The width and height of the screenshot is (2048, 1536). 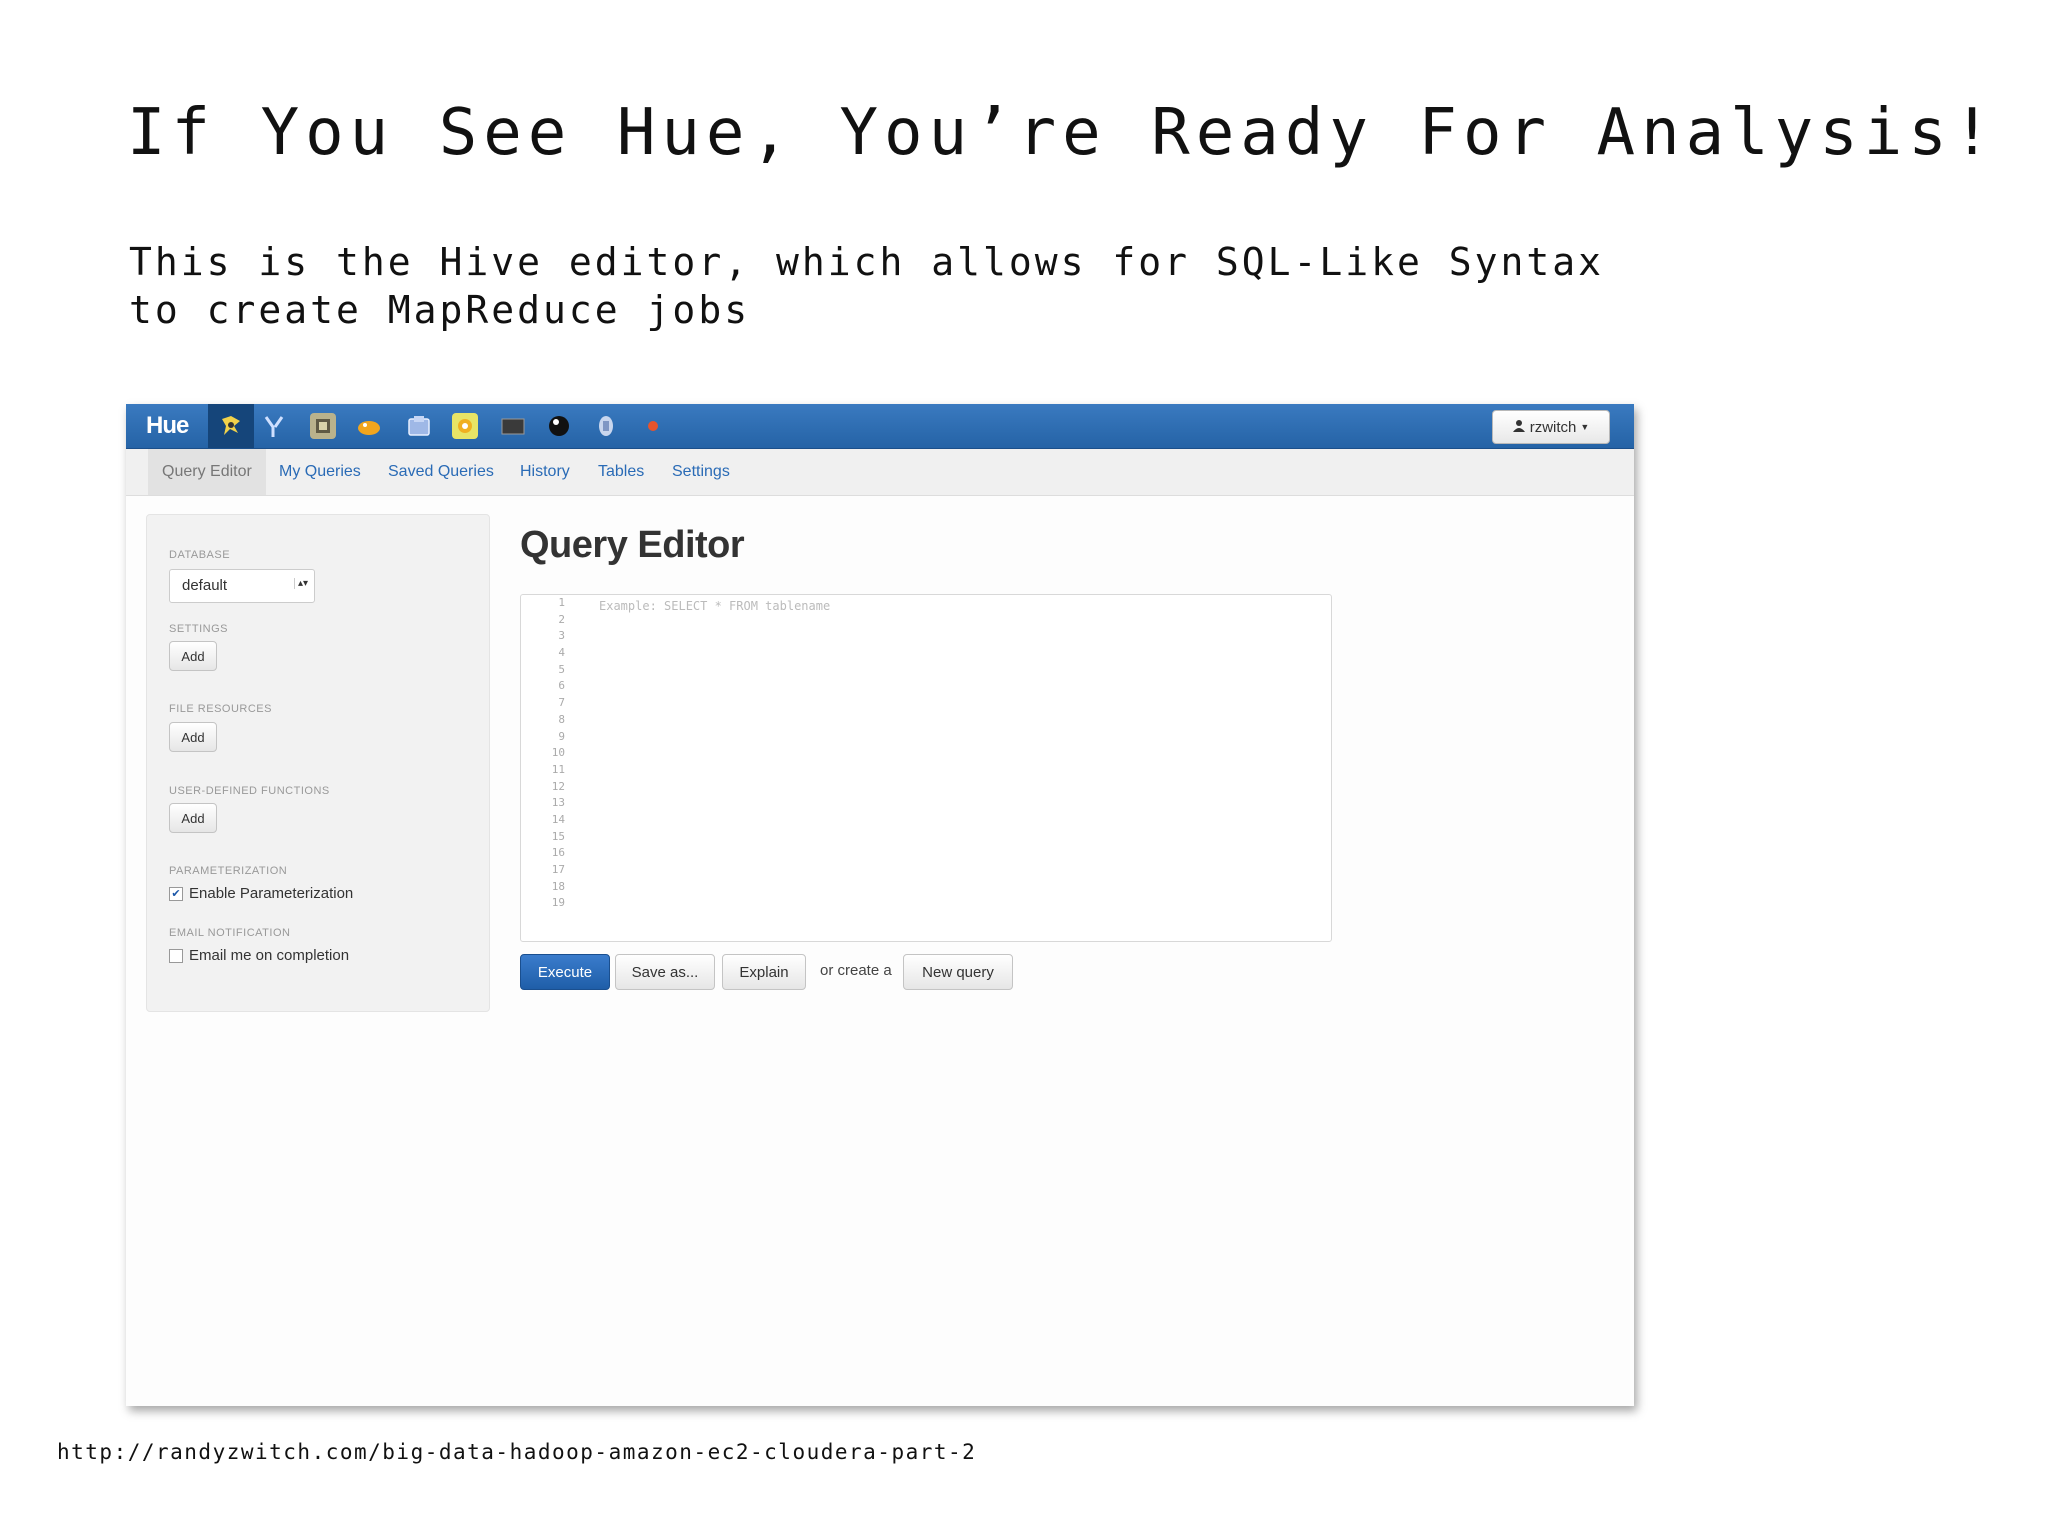 I want to click on select-arrow-icon: ▴▾, so click(x=300, y=583).